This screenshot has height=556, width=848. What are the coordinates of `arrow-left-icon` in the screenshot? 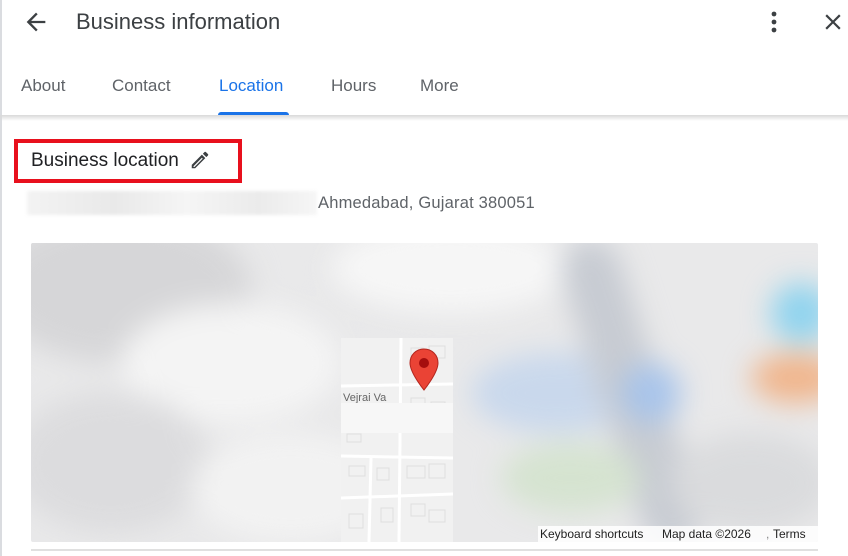 It's located at (36, 22).